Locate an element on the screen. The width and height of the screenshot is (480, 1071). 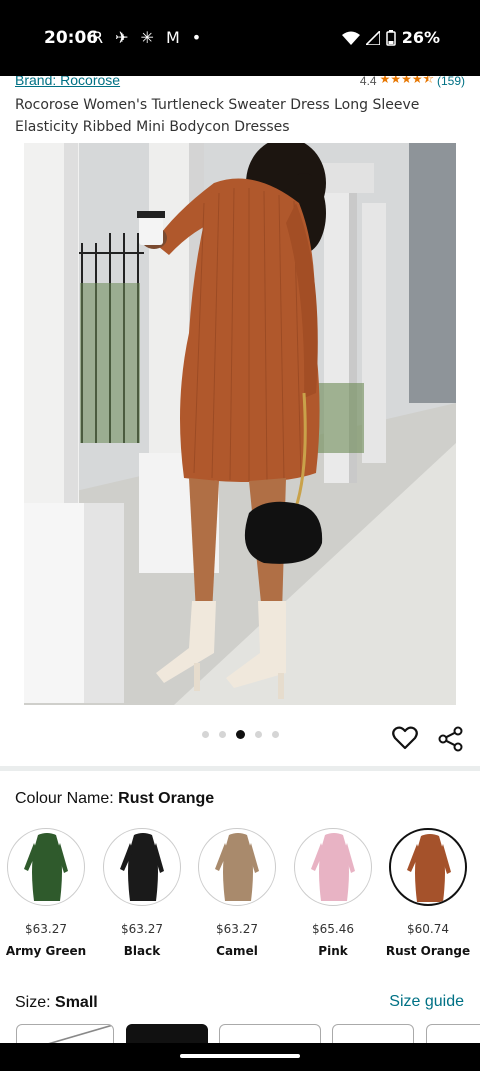
system-tray: 26% is located at coordinates (390, 37).